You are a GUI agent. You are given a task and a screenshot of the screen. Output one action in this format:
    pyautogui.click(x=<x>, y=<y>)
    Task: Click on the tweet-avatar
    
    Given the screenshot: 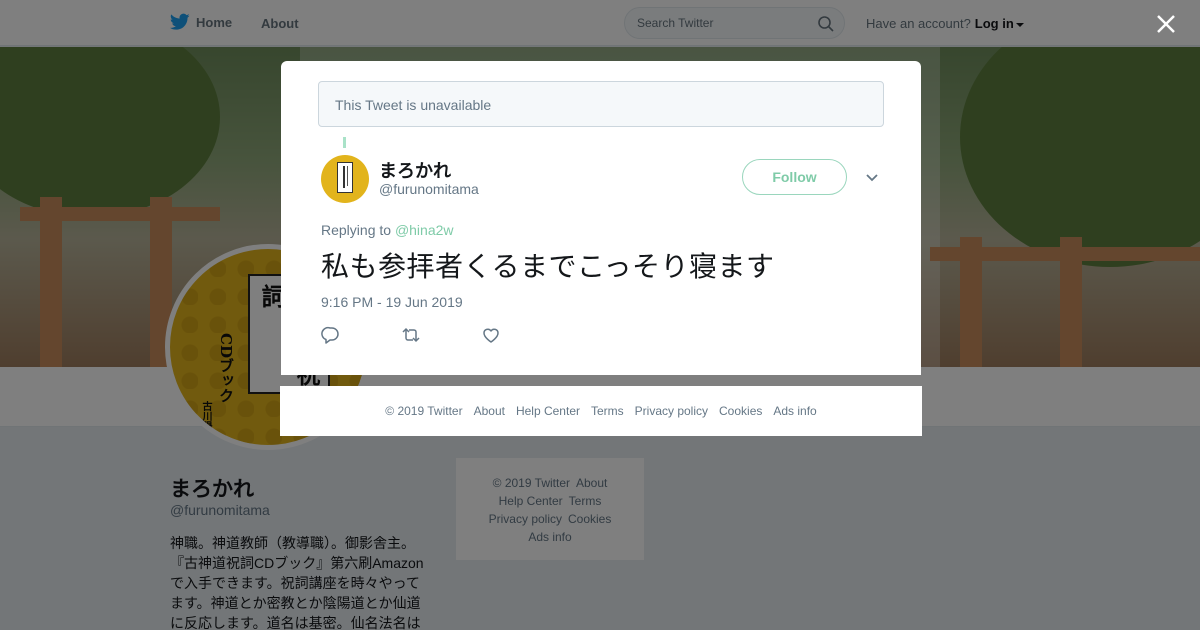 What is the action you would take?
    pyautogui.click(x=345, y=179)
    